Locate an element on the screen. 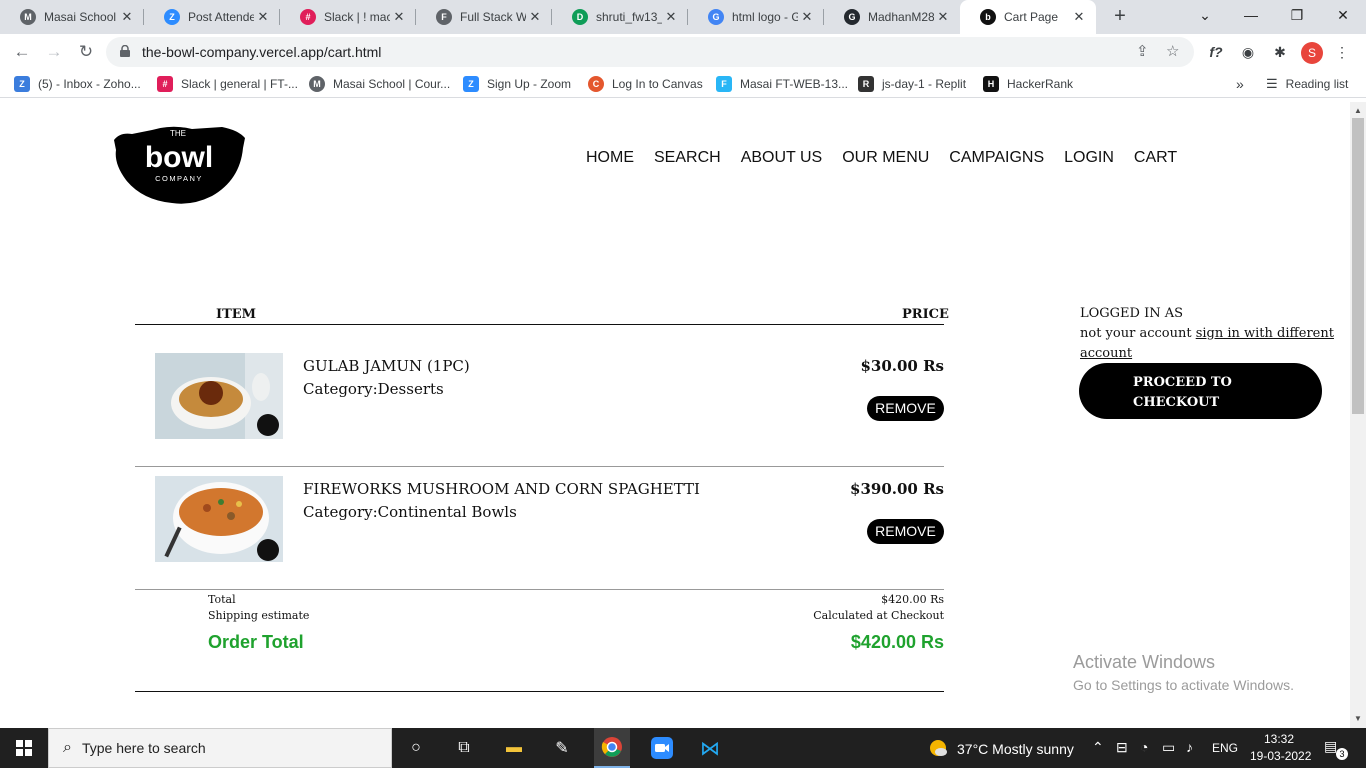 This screenshot has height=768, width=1366. globe-icon: M is located at coordinates (317, 84).